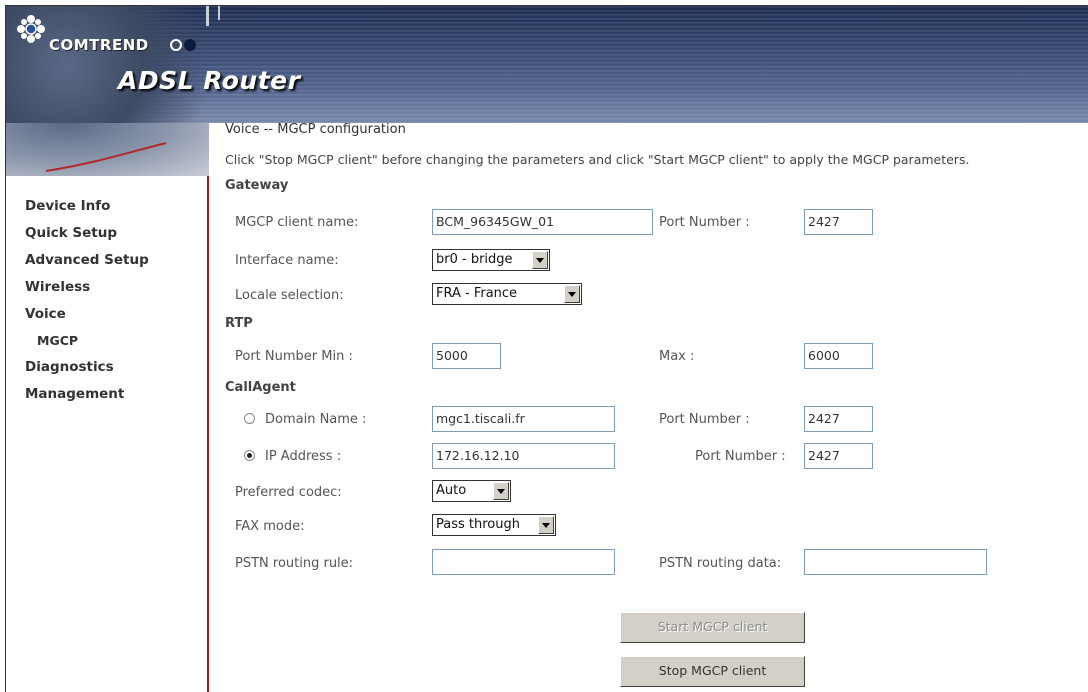  I want to click on pstn-data-label: PSTN routing data:, so click(720, 563).